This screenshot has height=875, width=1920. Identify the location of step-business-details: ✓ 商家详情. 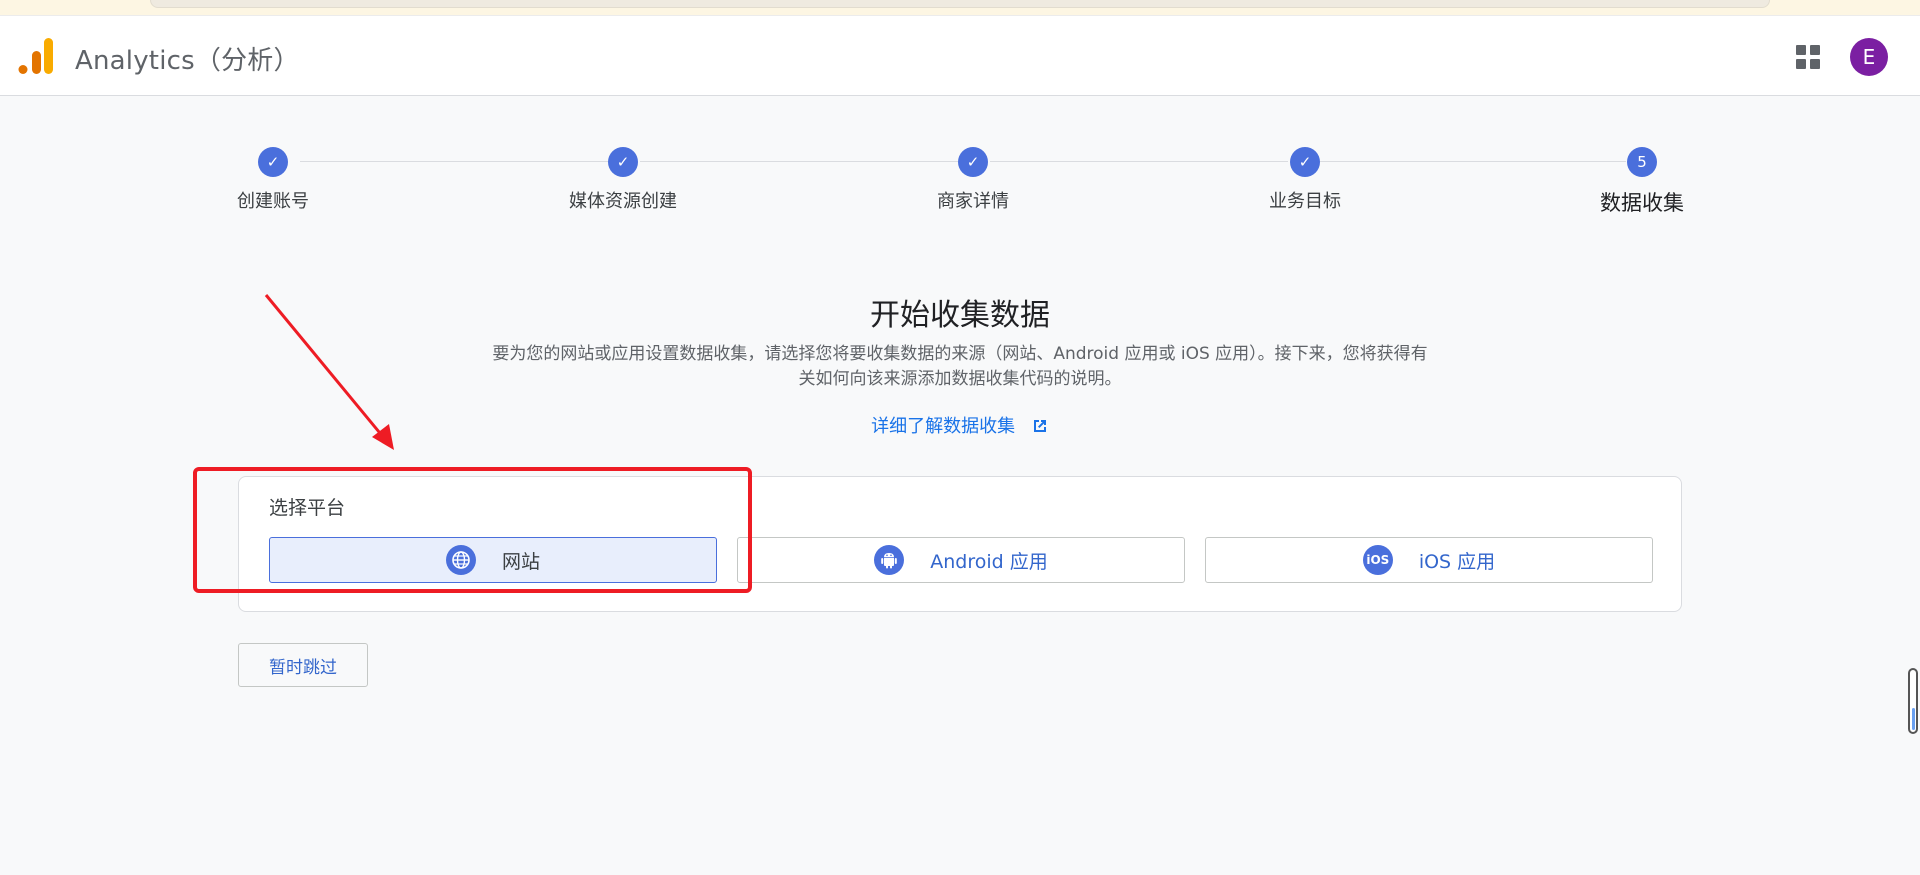
(973, 179).